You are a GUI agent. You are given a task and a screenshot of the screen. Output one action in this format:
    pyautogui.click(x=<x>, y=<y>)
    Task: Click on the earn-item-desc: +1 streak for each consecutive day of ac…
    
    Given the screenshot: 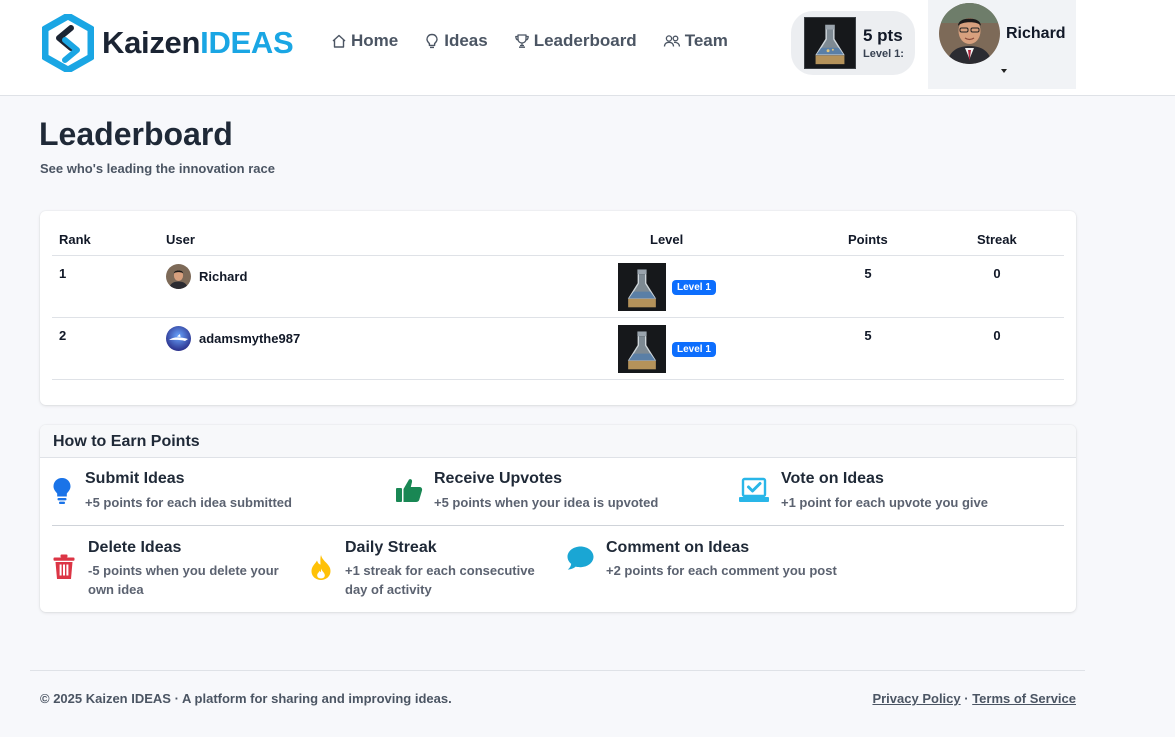 What is the action you would take?
    pyautogui.click(x=440, y=580)
    